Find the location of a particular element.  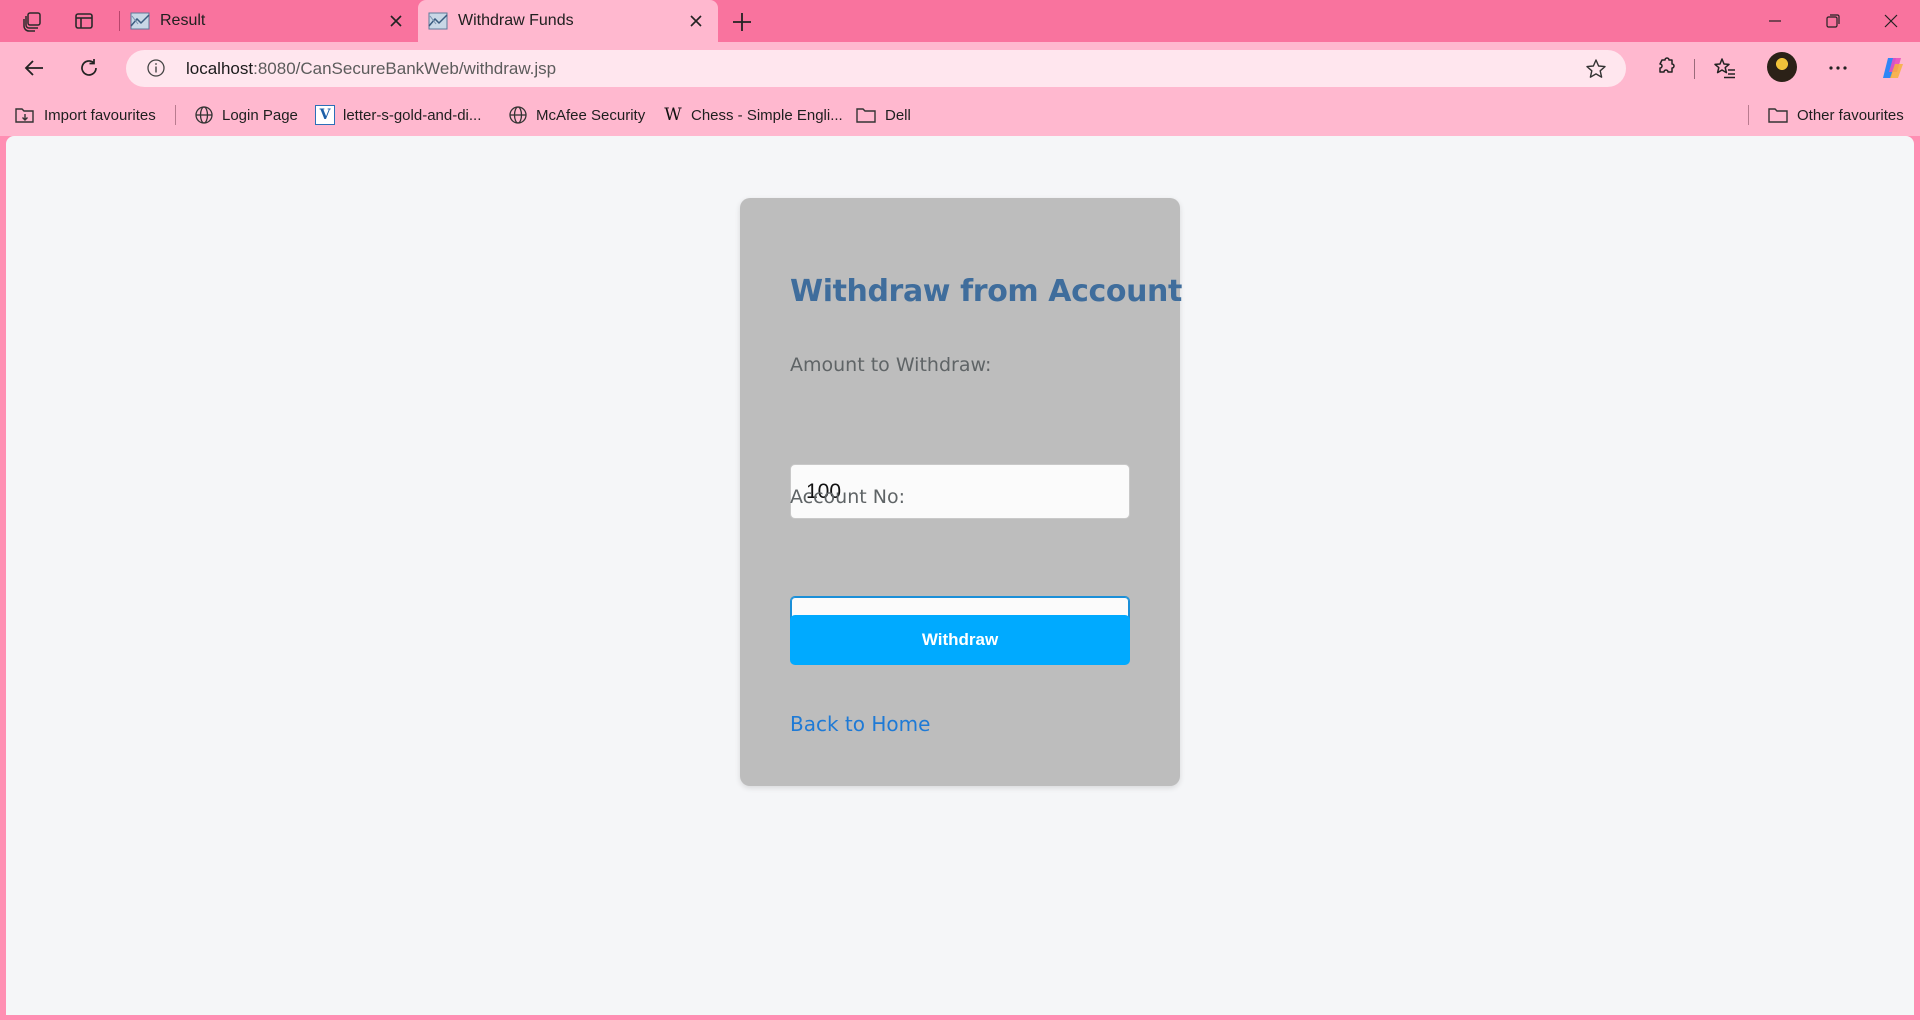

bookmark-mcafee-security: McAfee Security is located at coordinates (576, 115).